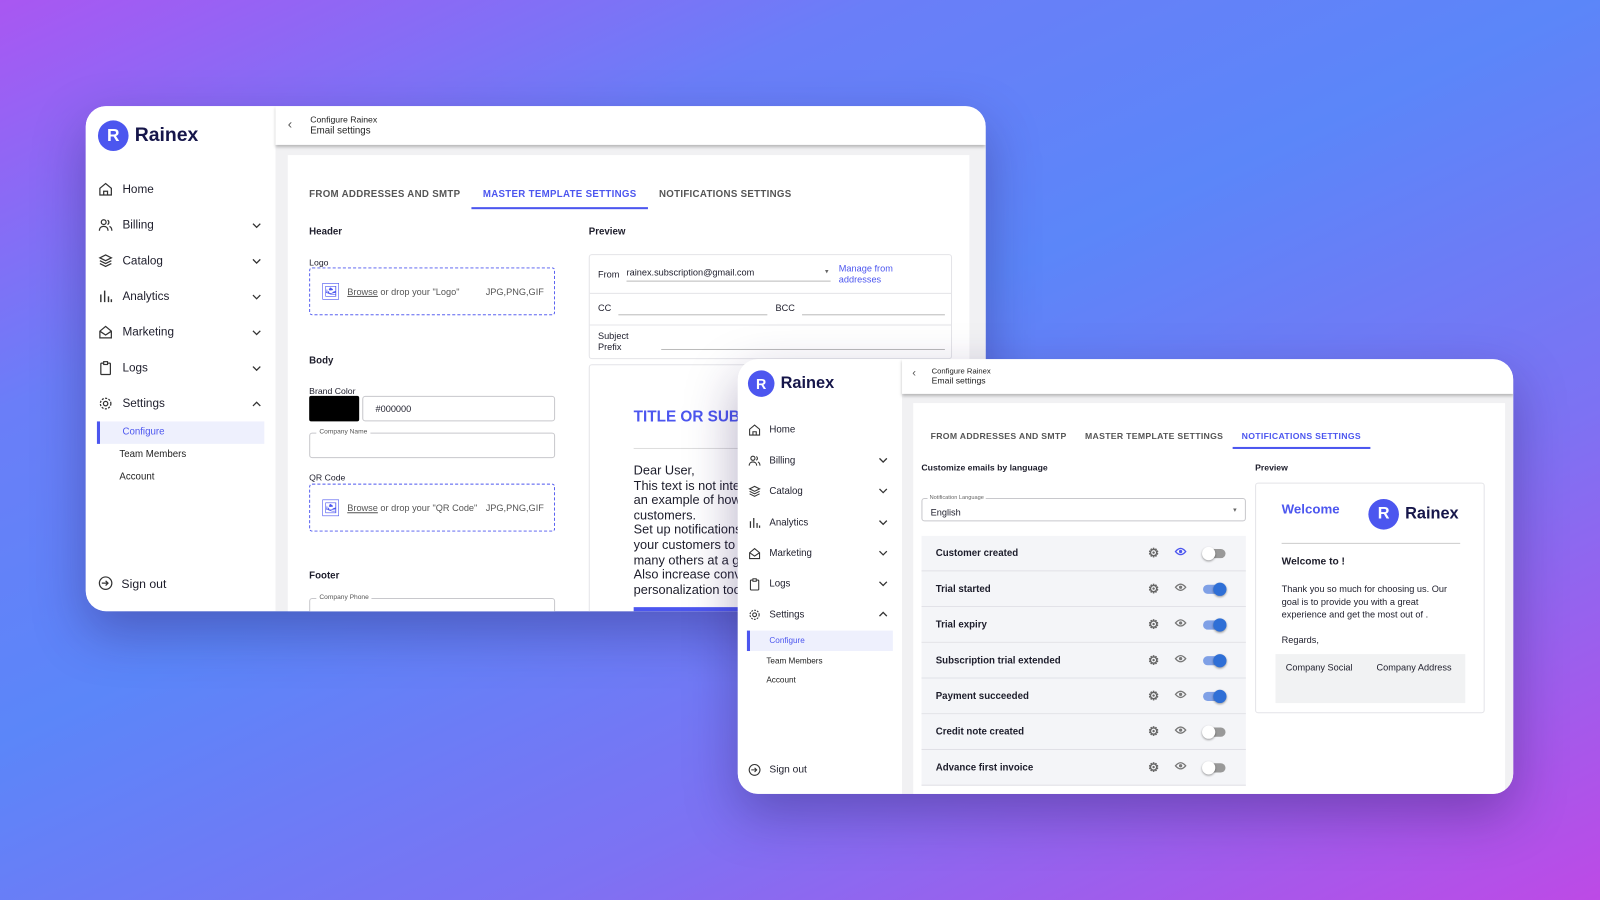 The width and height of the screenshot is (1600, 900). What do you see at coordinates (1313, 562) in the screenshot?
I see `greeting: Welcome to !` at bounding box center [1313, 562].